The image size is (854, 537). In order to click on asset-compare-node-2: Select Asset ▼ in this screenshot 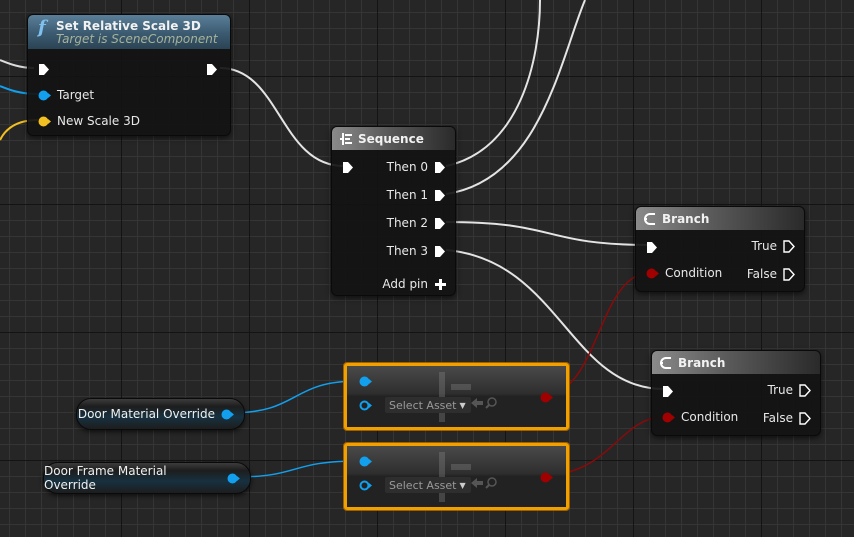, I will do `click(456, 476)`.